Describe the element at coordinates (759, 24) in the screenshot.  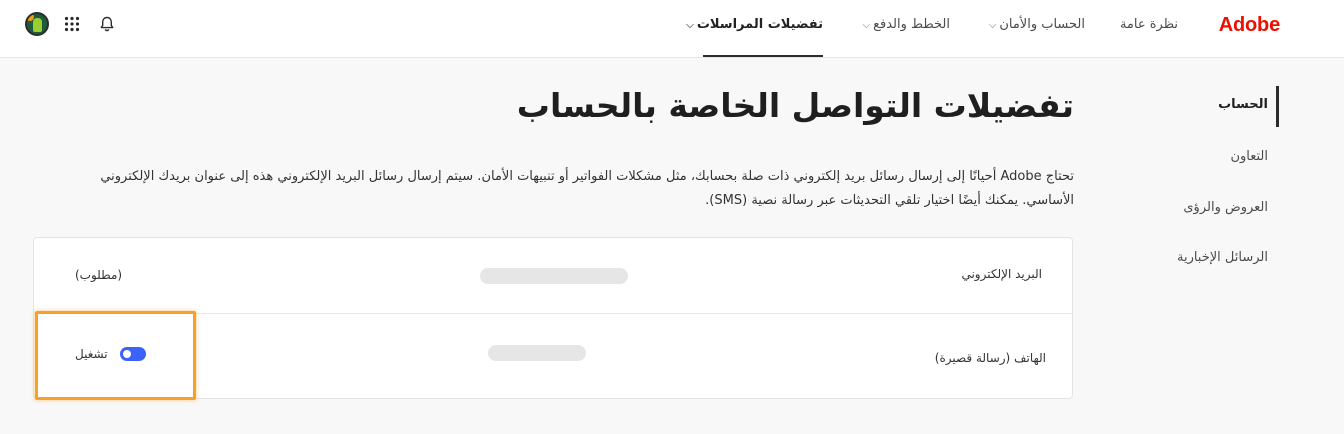
I see `nav-communication-preferences-label: تفضيلات المراسلات` at that location.